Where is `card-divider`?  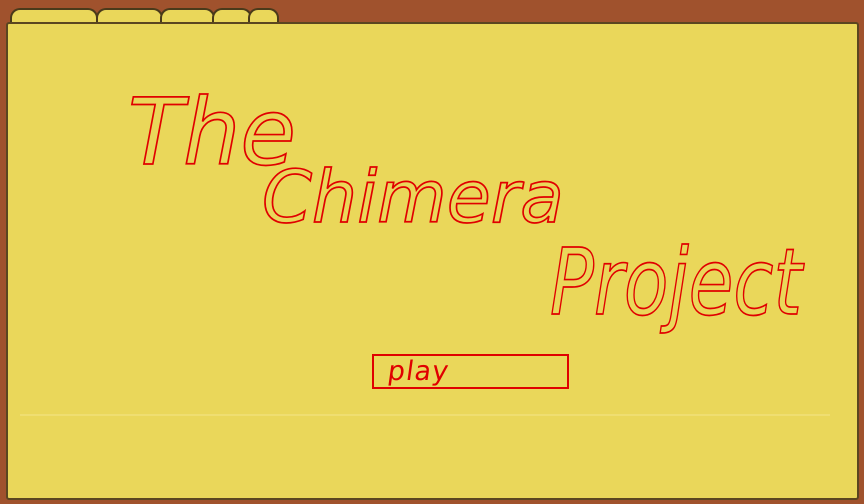
card-divider is located at coordinates (425, 415).